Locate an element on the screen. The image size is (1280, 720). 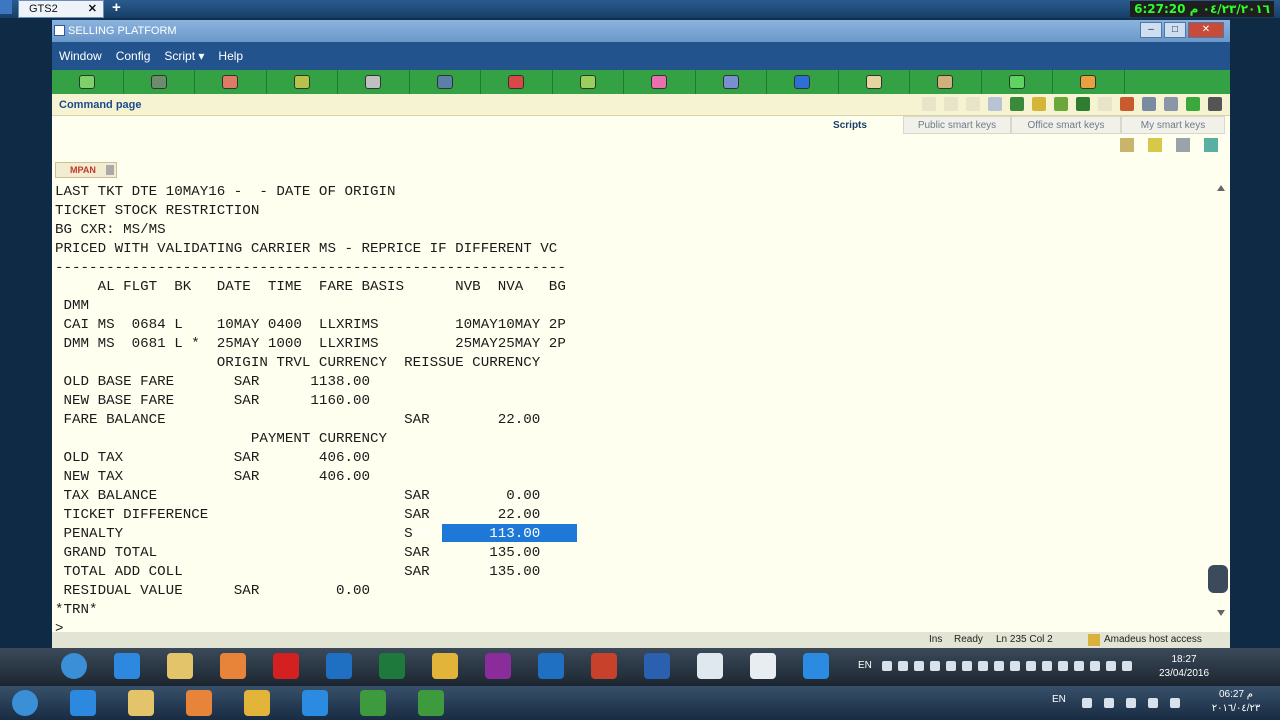
close-button: ✕ is located at coordinates (1206, 30).